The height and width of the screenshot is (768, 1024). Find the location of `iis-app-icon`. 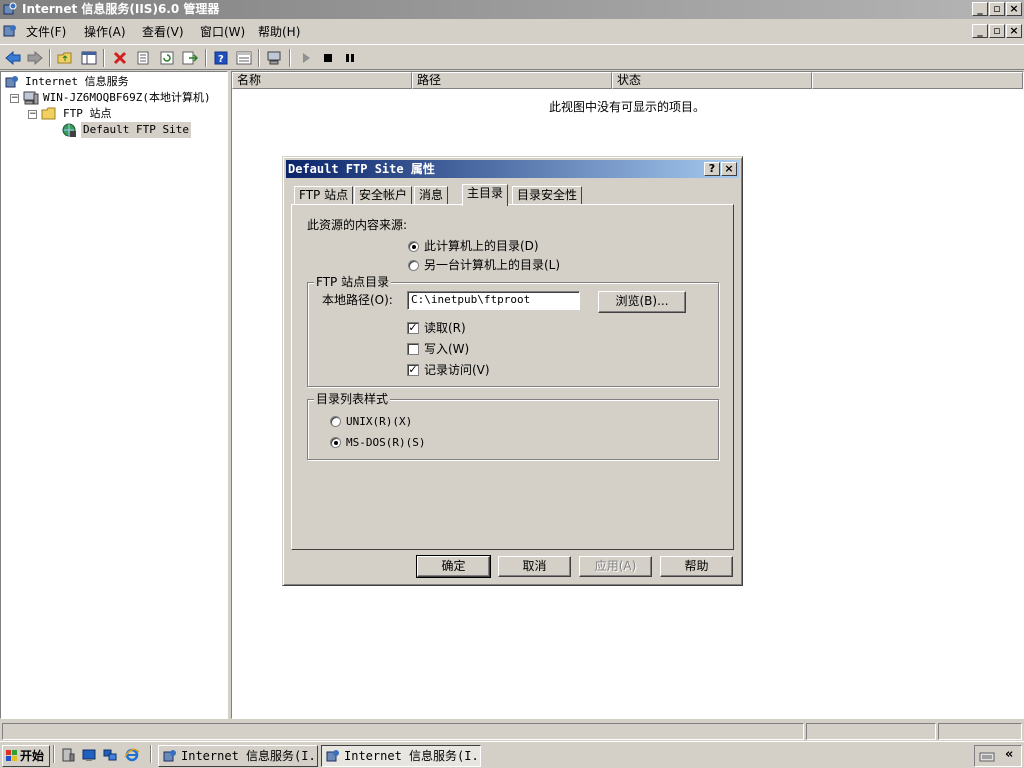

iis-app-icon is located at coordinates (10, 8).